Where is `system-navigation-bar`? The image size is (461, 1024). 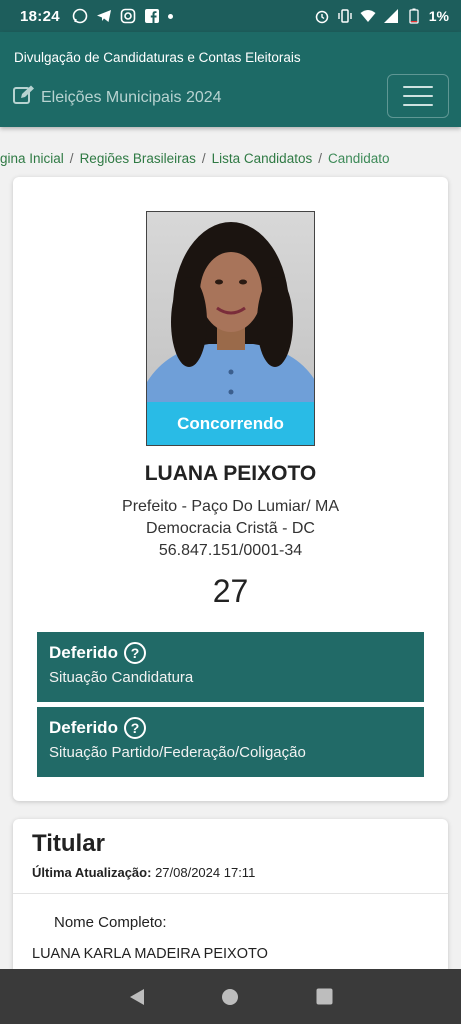
system-navigation-bar is located at coordinates (230, 996).